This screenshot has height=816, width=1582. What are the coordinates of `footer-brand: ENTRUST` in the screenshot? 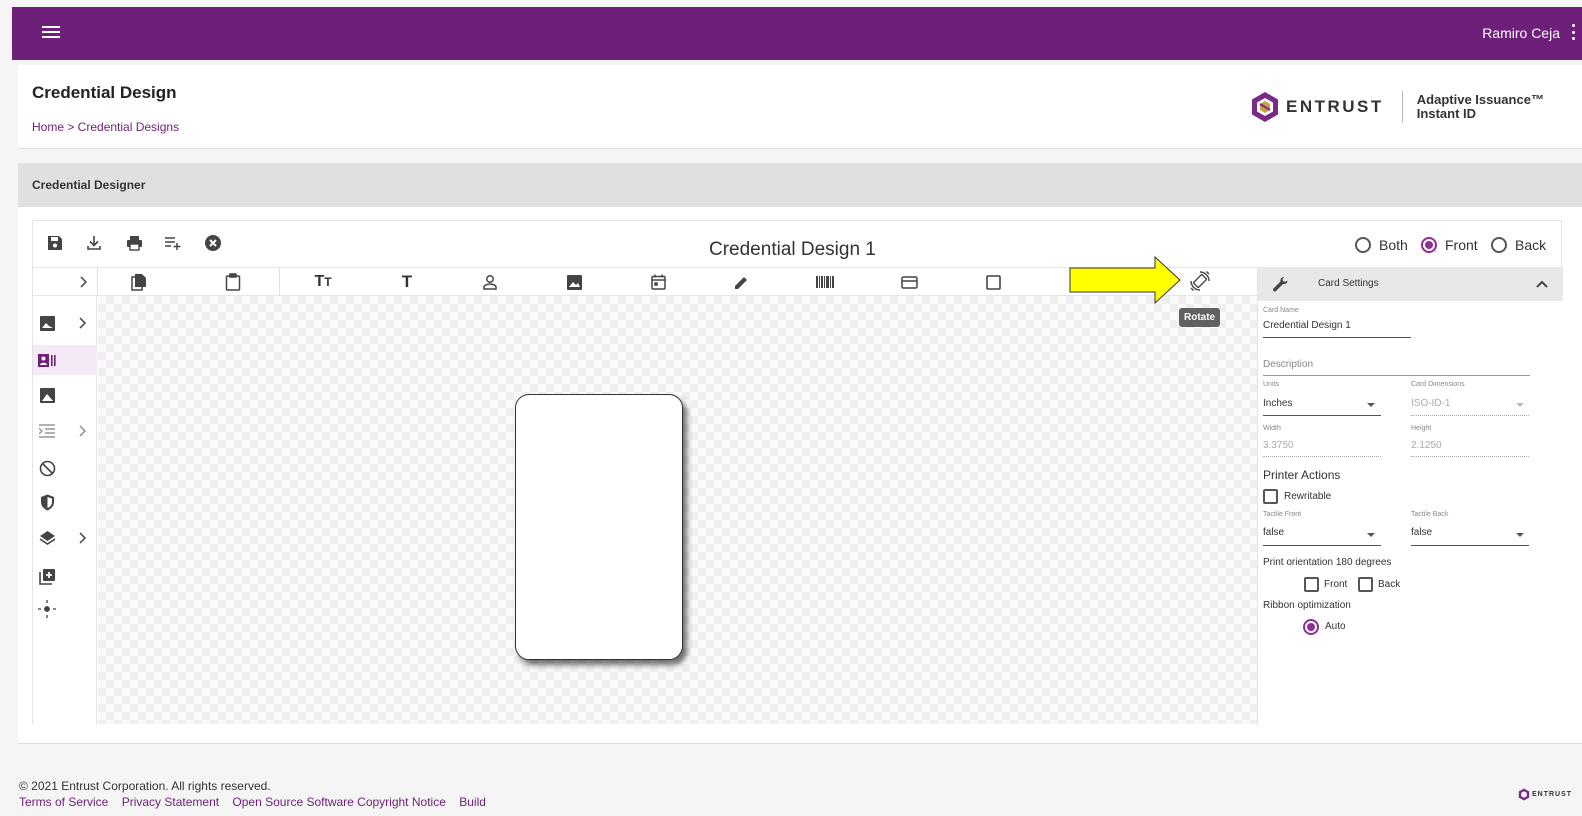 It's located at (1552, 794).